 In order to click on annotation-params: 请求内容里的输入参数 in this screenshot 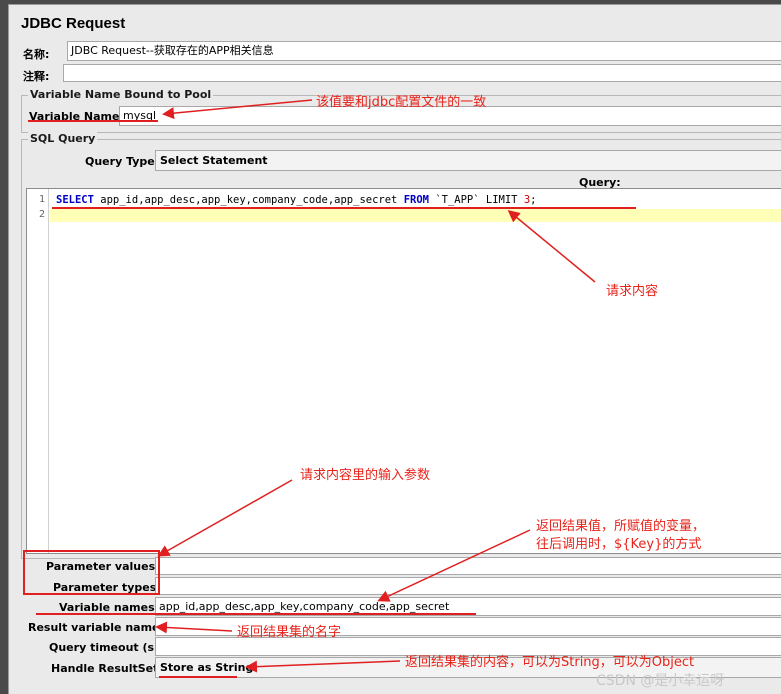, I will do `click(365, 475)`.